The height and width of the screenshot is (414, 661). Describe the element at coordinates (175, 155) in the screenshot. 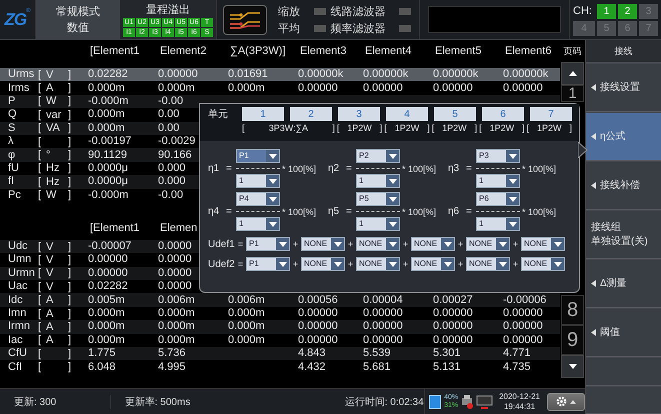

I see `table-cell: 90.166` at that location.